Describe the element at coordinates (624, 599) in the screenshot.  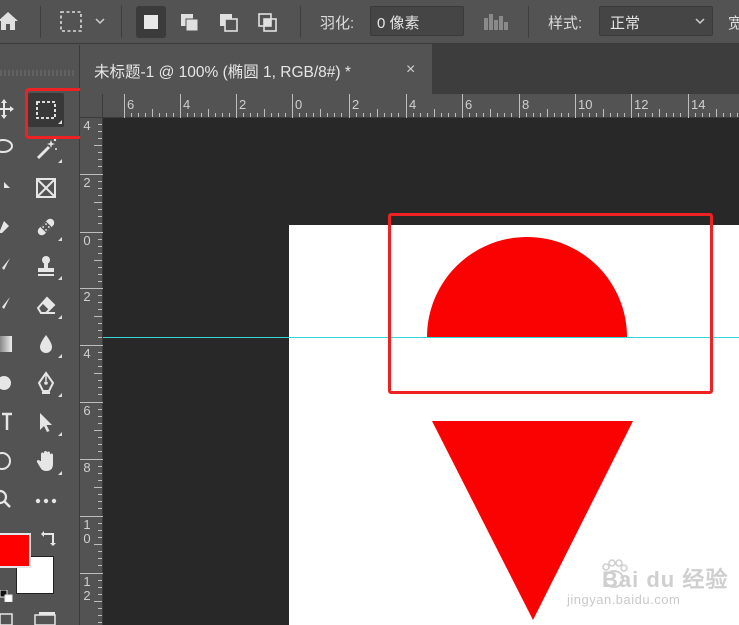
I see `watermark-url: jingyan.baidu.com` at that location.